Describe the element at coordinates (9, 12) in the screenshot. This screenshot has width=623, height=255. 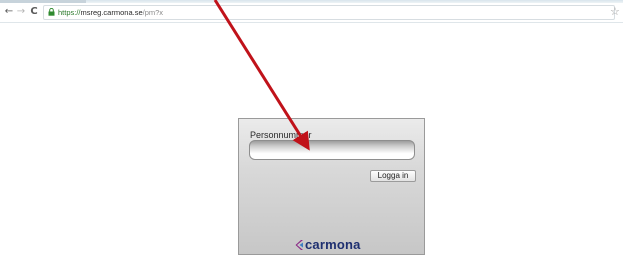
I see `back-icon: ←` at that location.